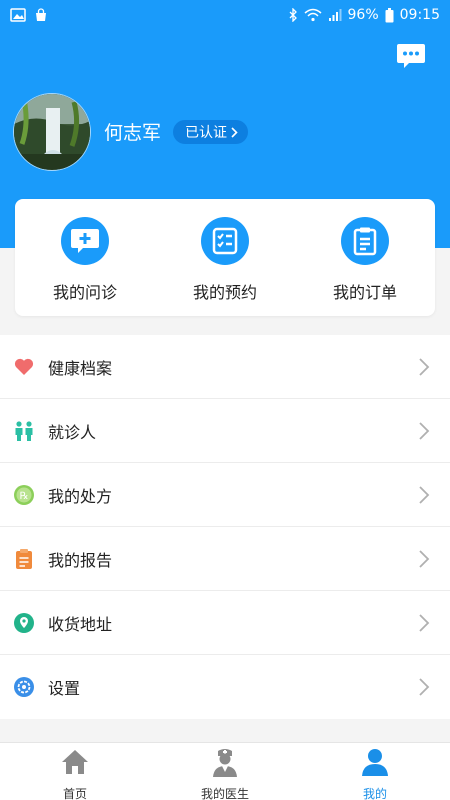 This screenshot has height=800, width=450. Describe the element at coordinates (24, 559) in the screenshot. I see `report-icon` at that location.